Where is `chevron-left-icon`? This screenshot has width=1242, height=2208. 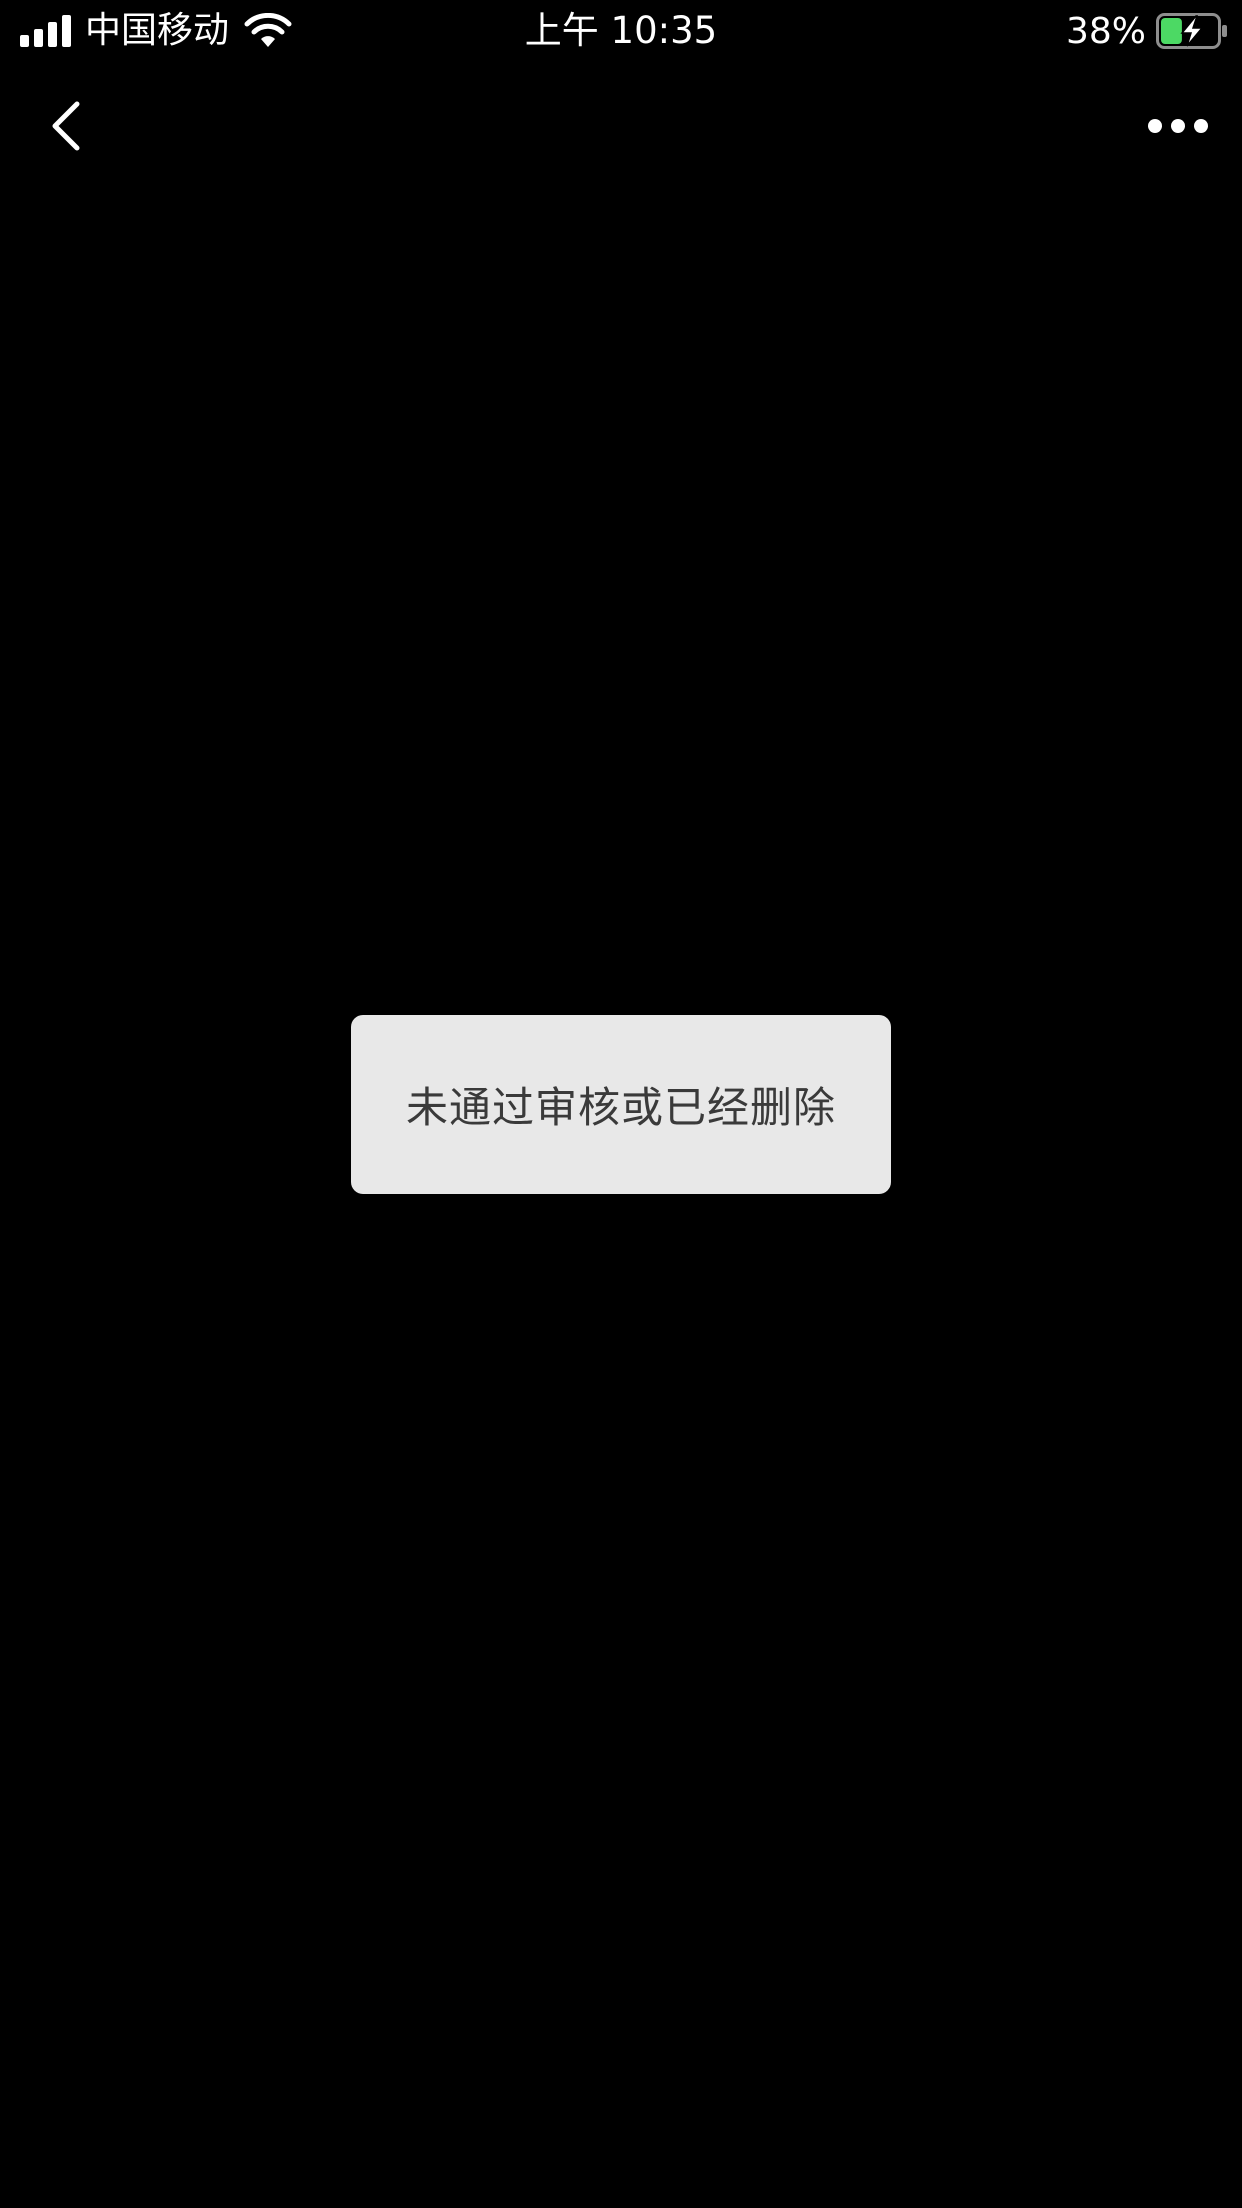
chevron-left-icon is located at coordinates (66, 126).